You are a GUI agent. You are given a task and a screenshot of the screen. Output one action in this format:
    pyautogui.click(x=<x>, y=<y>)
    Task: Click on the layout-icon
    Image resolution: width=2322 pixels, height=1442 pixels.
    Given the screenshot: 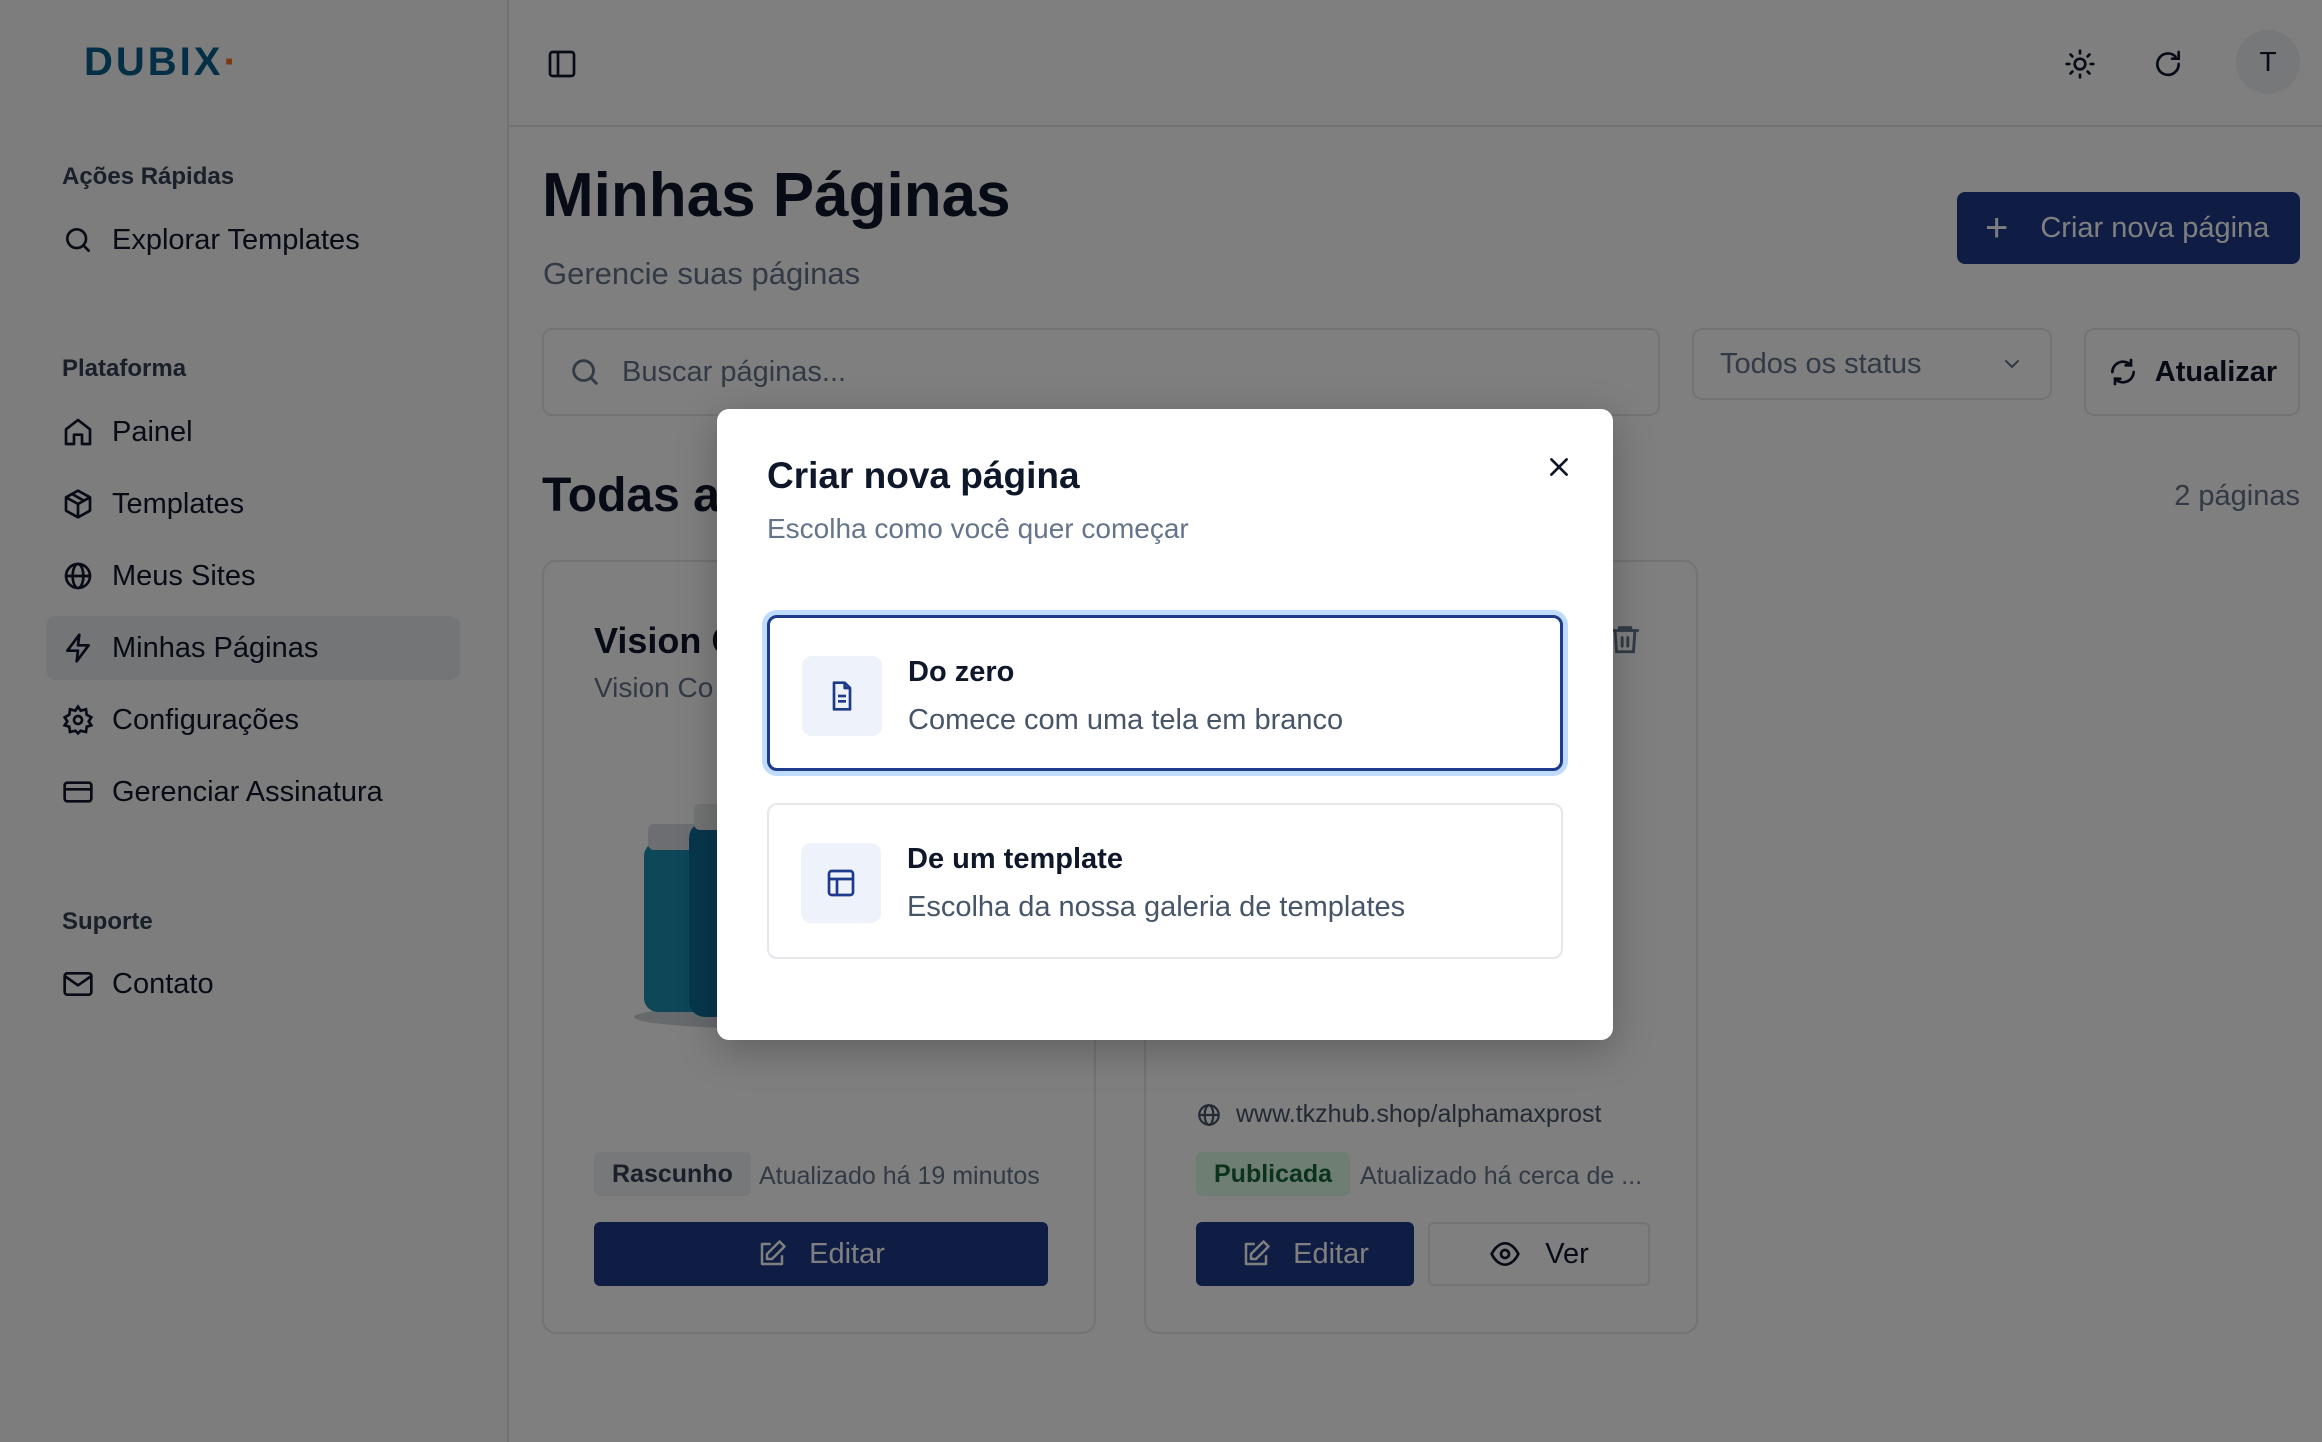 What is the action you would take?
    pyautogui.click(x=841, y=883)
    